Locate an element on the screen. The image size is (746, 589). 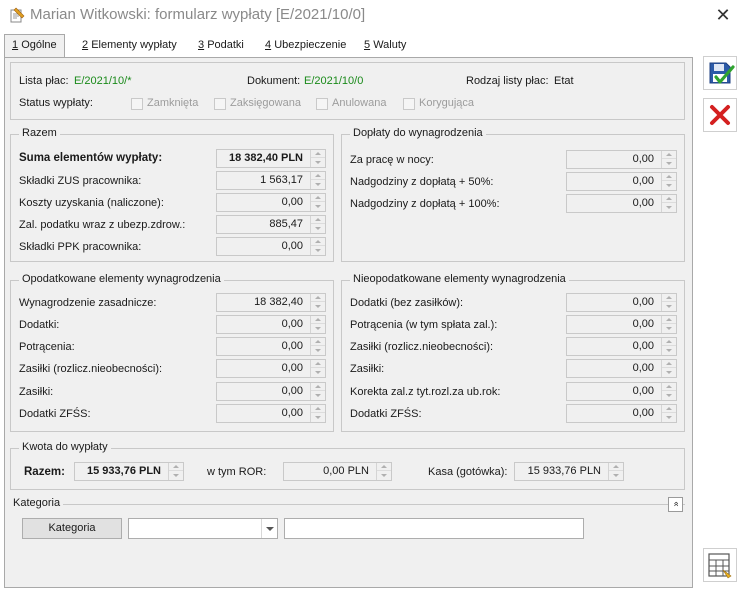
skladki-ppk-field: 0,00 is located at coordinates (271, 246).